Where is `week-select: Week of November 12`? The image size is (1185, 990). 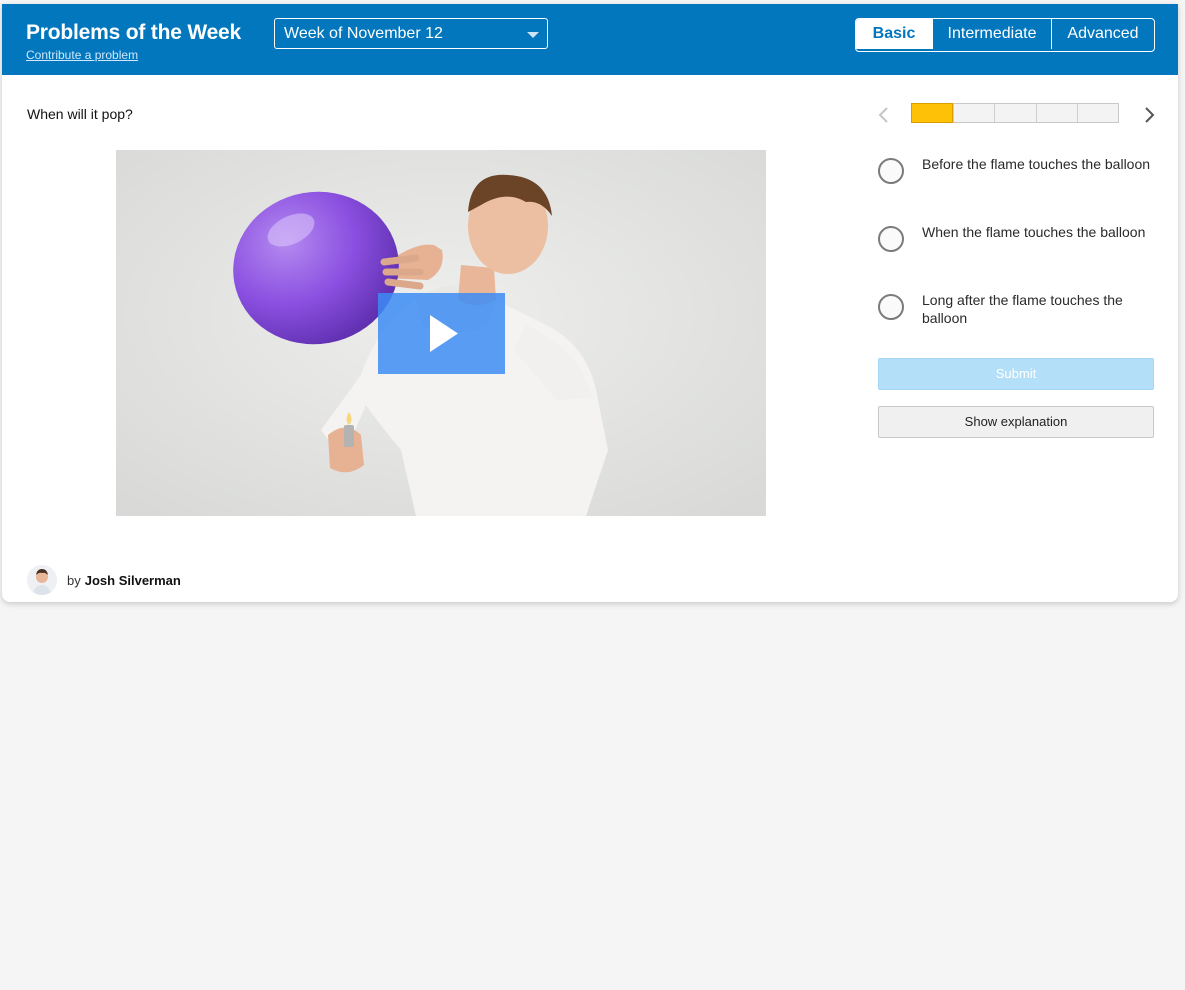 week-select: Week of November 12 is located at coordinates (411, 33).